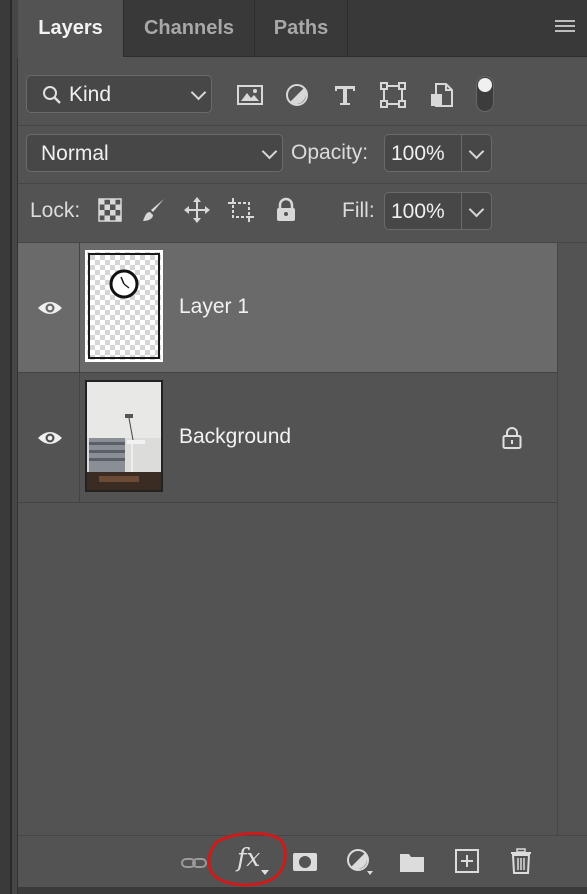 Image resolution: width=587 pixels, height=894 pixels. I want to click on link-layers-icon, so click(194, 863).